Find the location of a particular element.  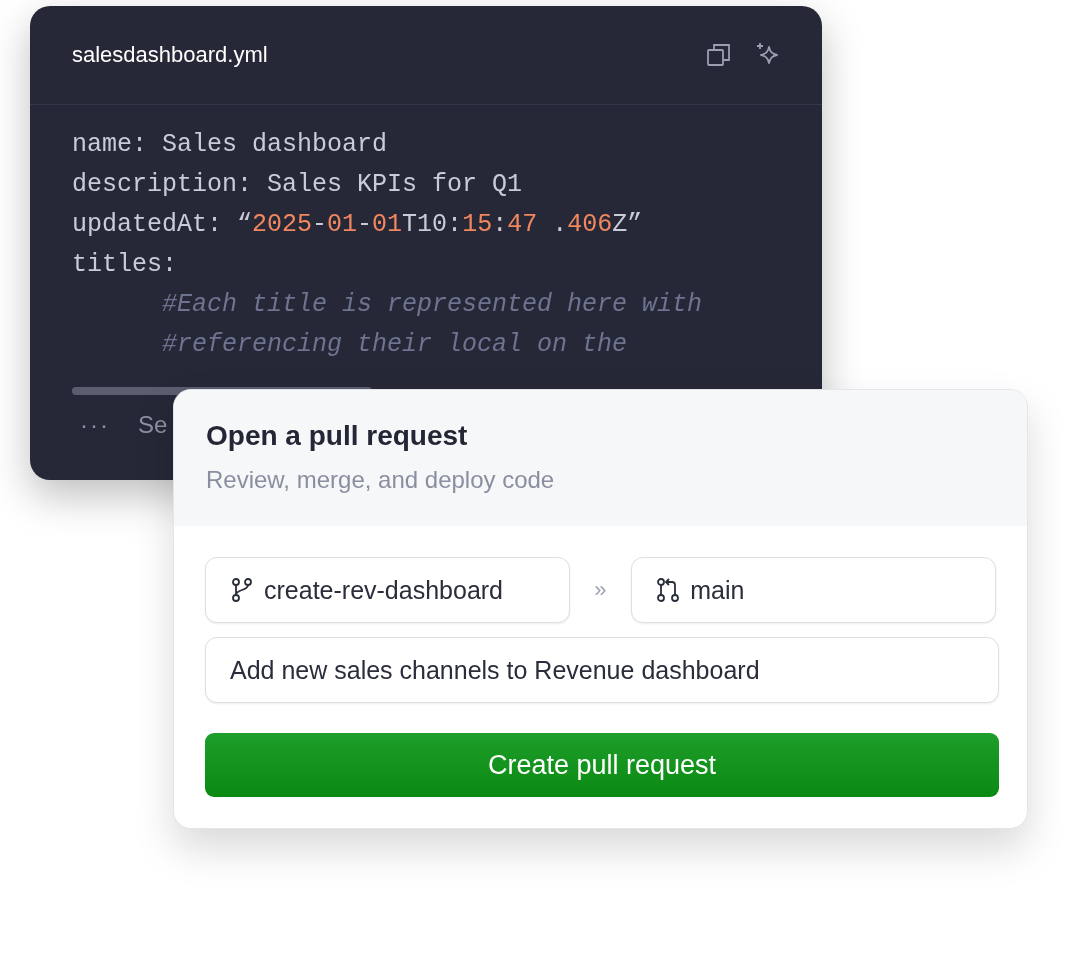

code-line: name: Sales dashboard is located at coordinates (230, 145).